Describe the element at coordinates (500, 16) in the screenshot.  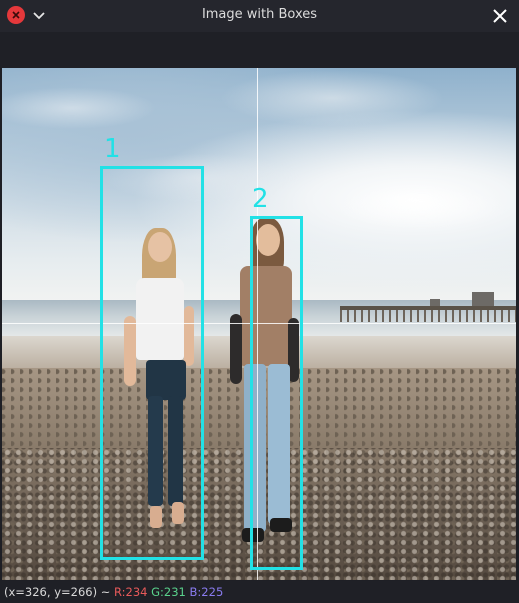
I see `x-icon` at that location.